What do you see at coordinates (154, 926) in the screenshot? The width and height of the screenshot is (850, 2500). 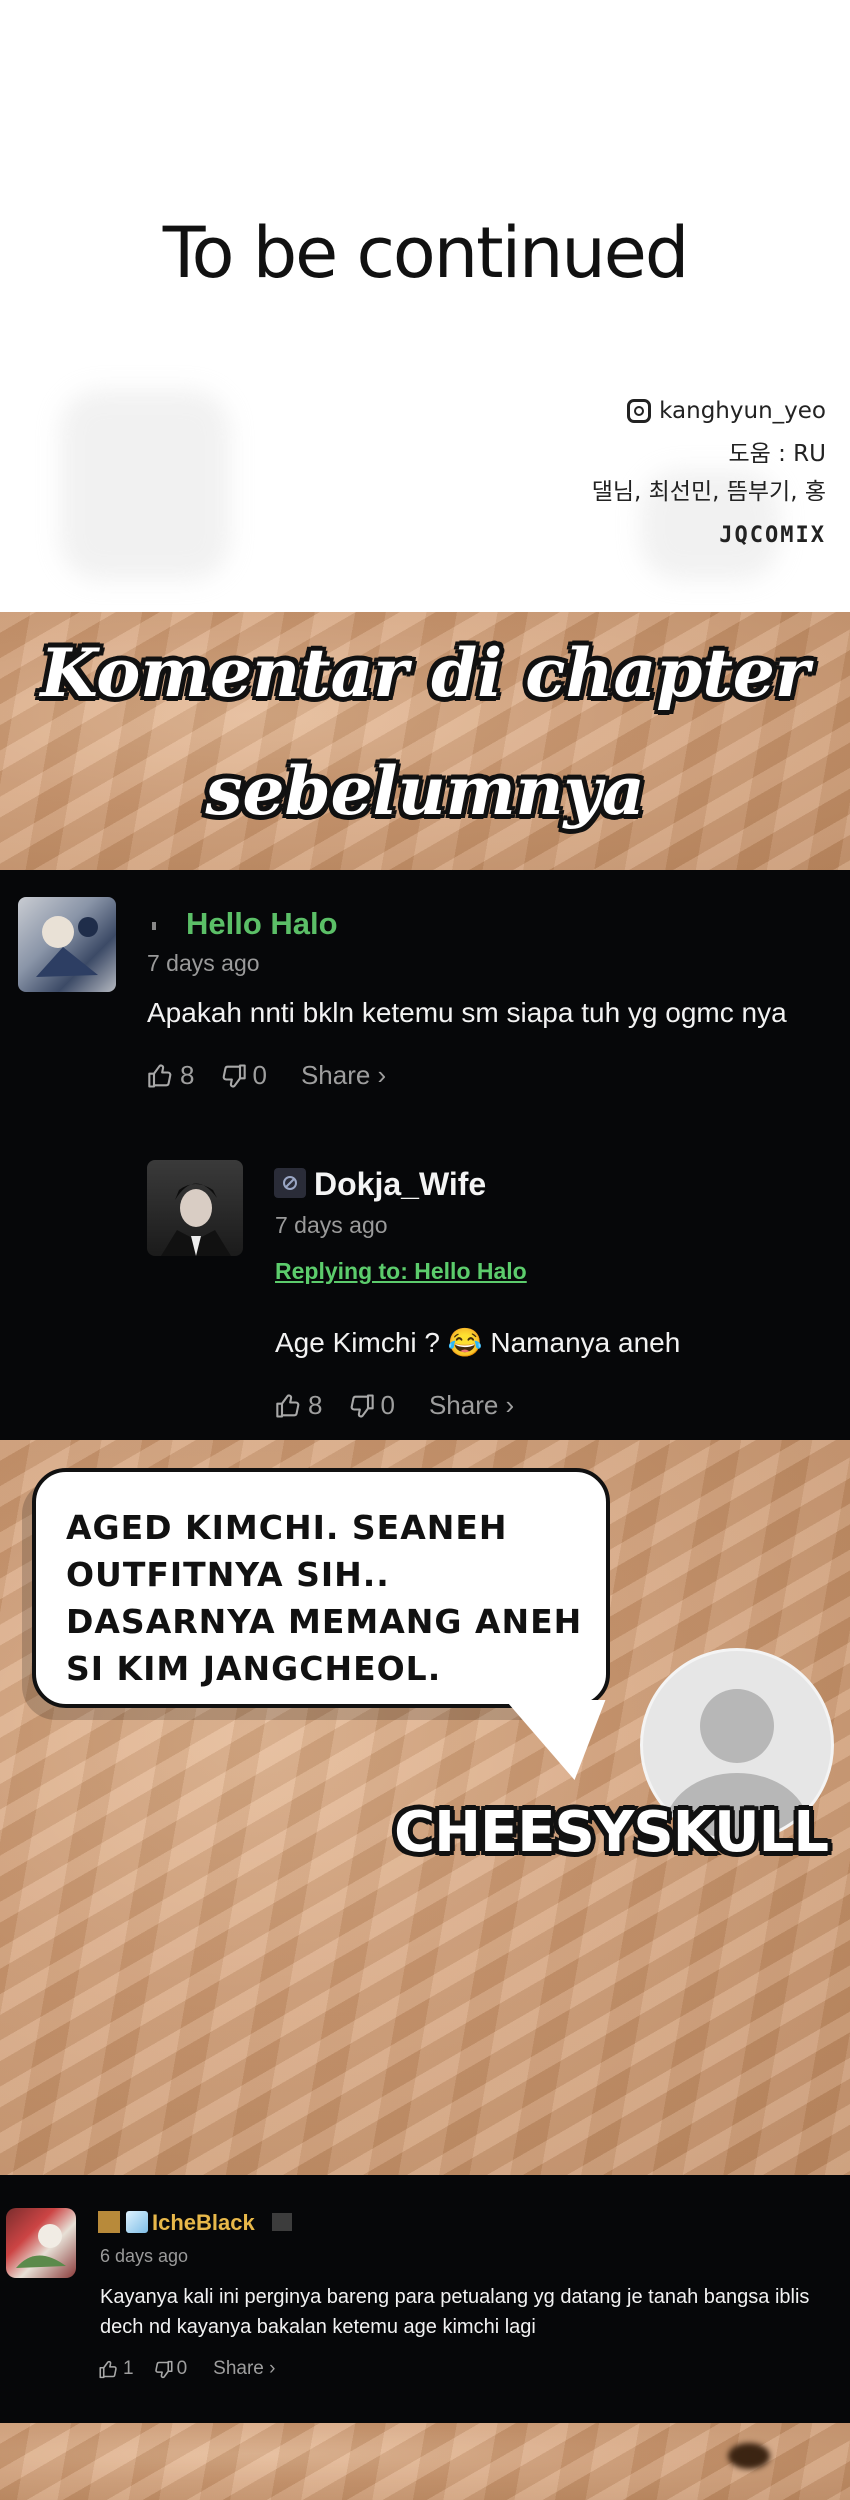 I see `user-badge-icon` at bounding box center [154, 926].